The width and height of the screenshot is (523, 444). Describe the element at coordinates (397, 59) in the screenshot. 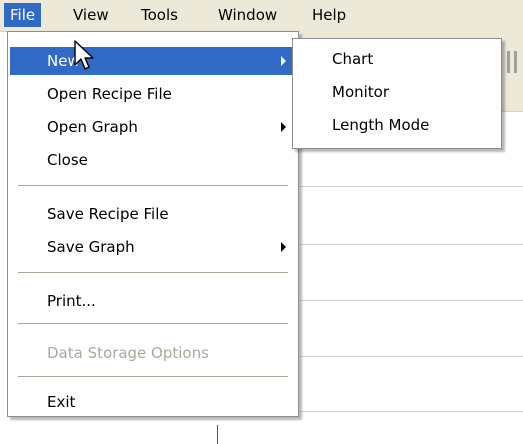

I see `submenu-item-chart: Chart` at that location.